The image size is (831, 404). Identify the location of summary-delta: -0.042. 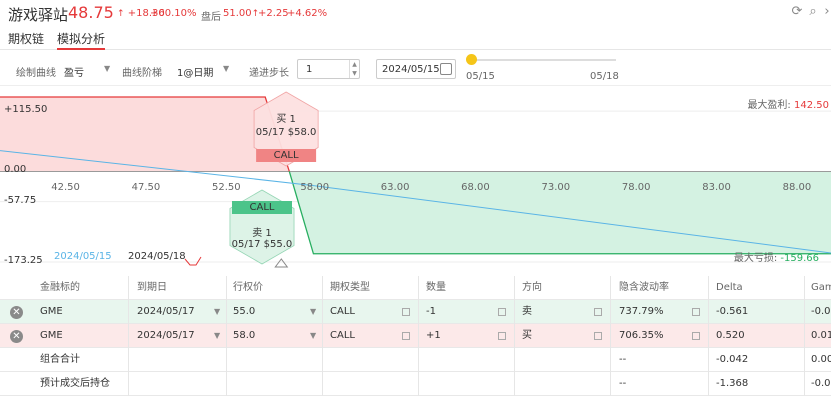
(732, 359).